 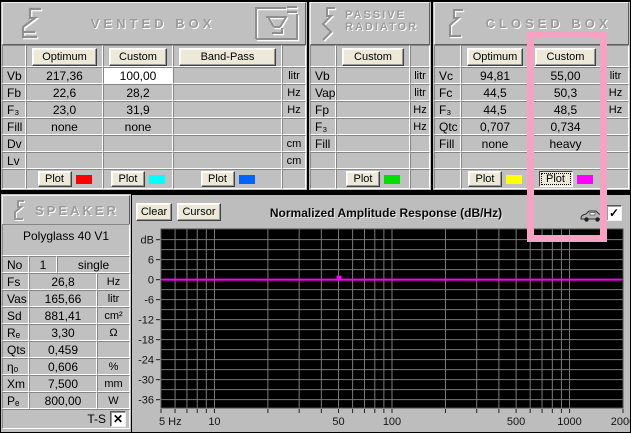 What do you see at coordinates (64, 92) in the screenshot?
I see `value-cell: 22,6` at bounding box center [64, 92].